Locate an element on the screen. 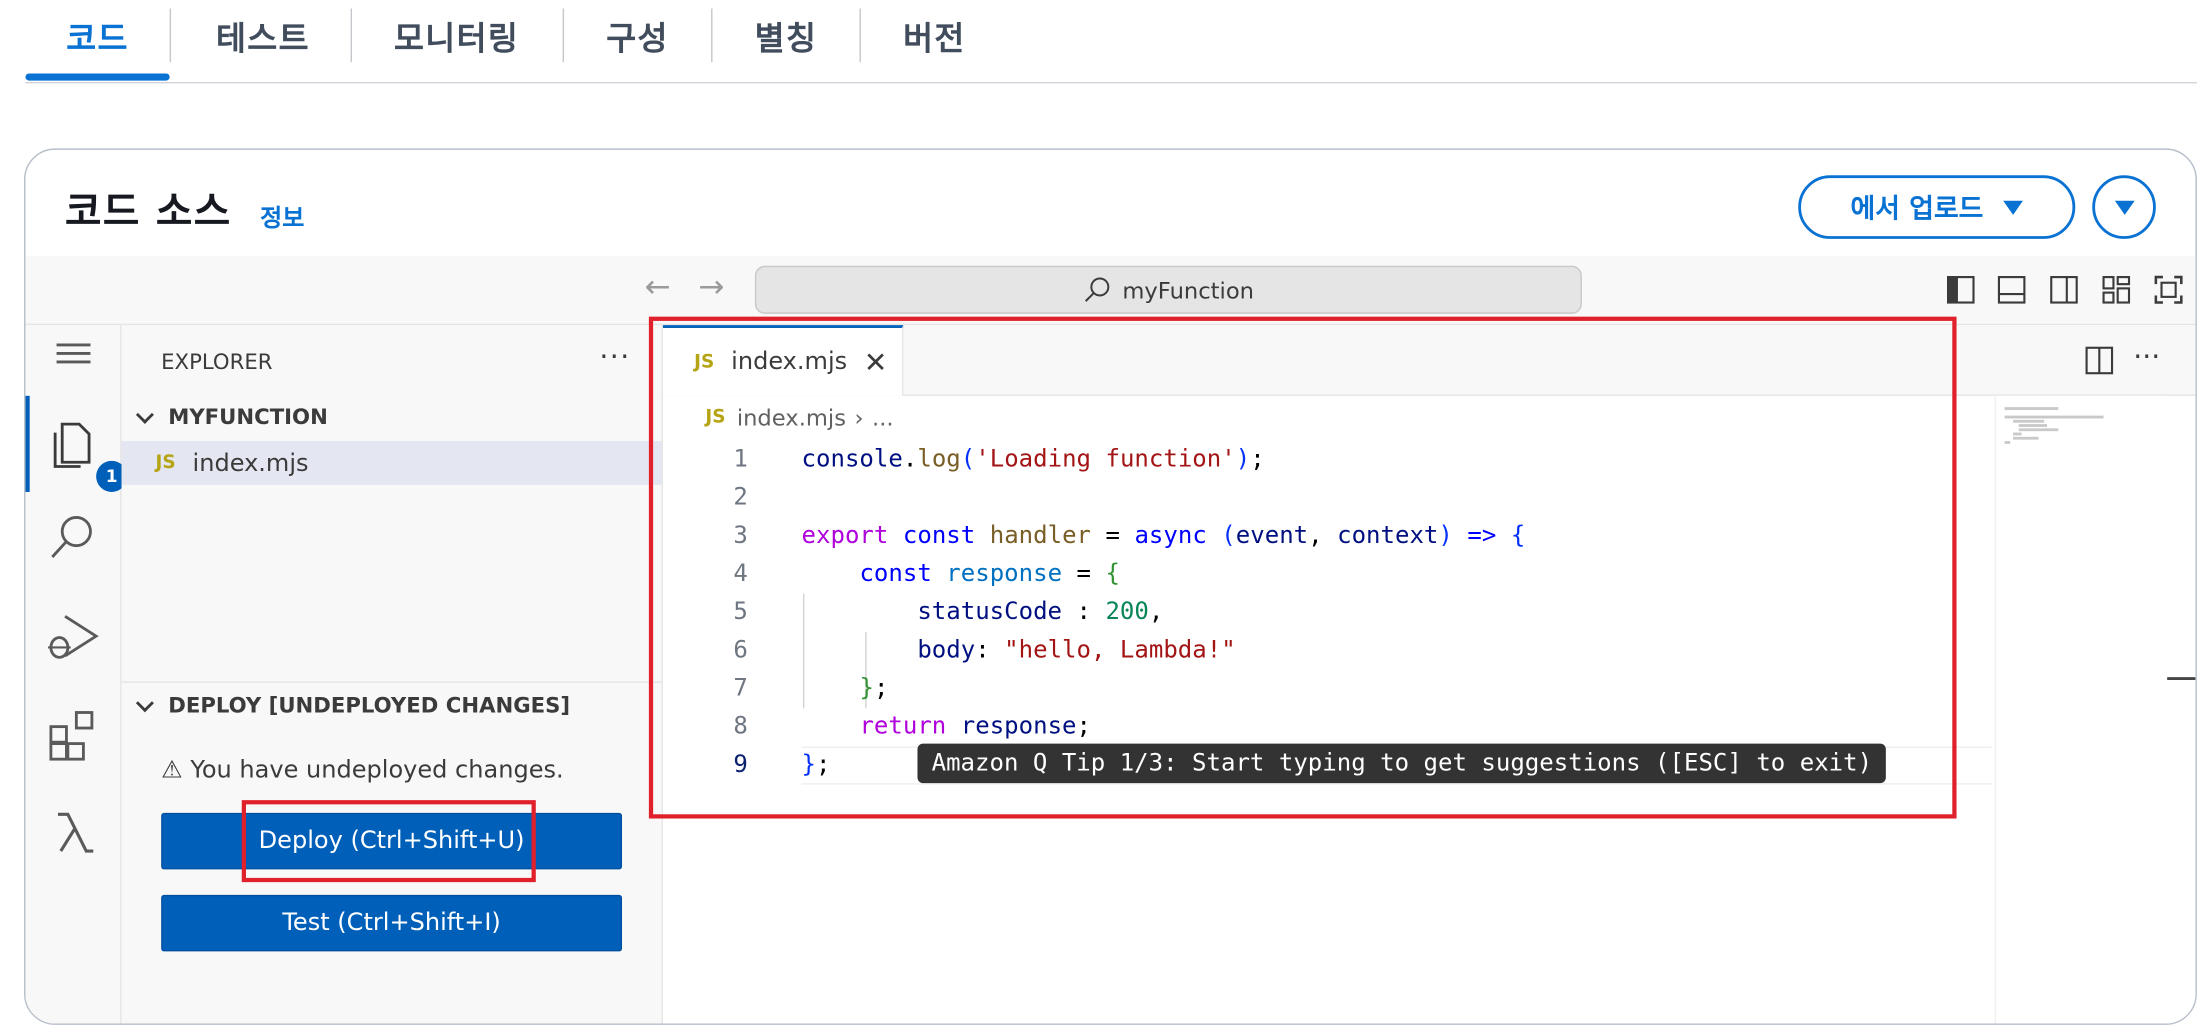 Image resolution: width=2211 pixels, height=1025 pixels. active-view-indicator is located at coordinates (27, 443).